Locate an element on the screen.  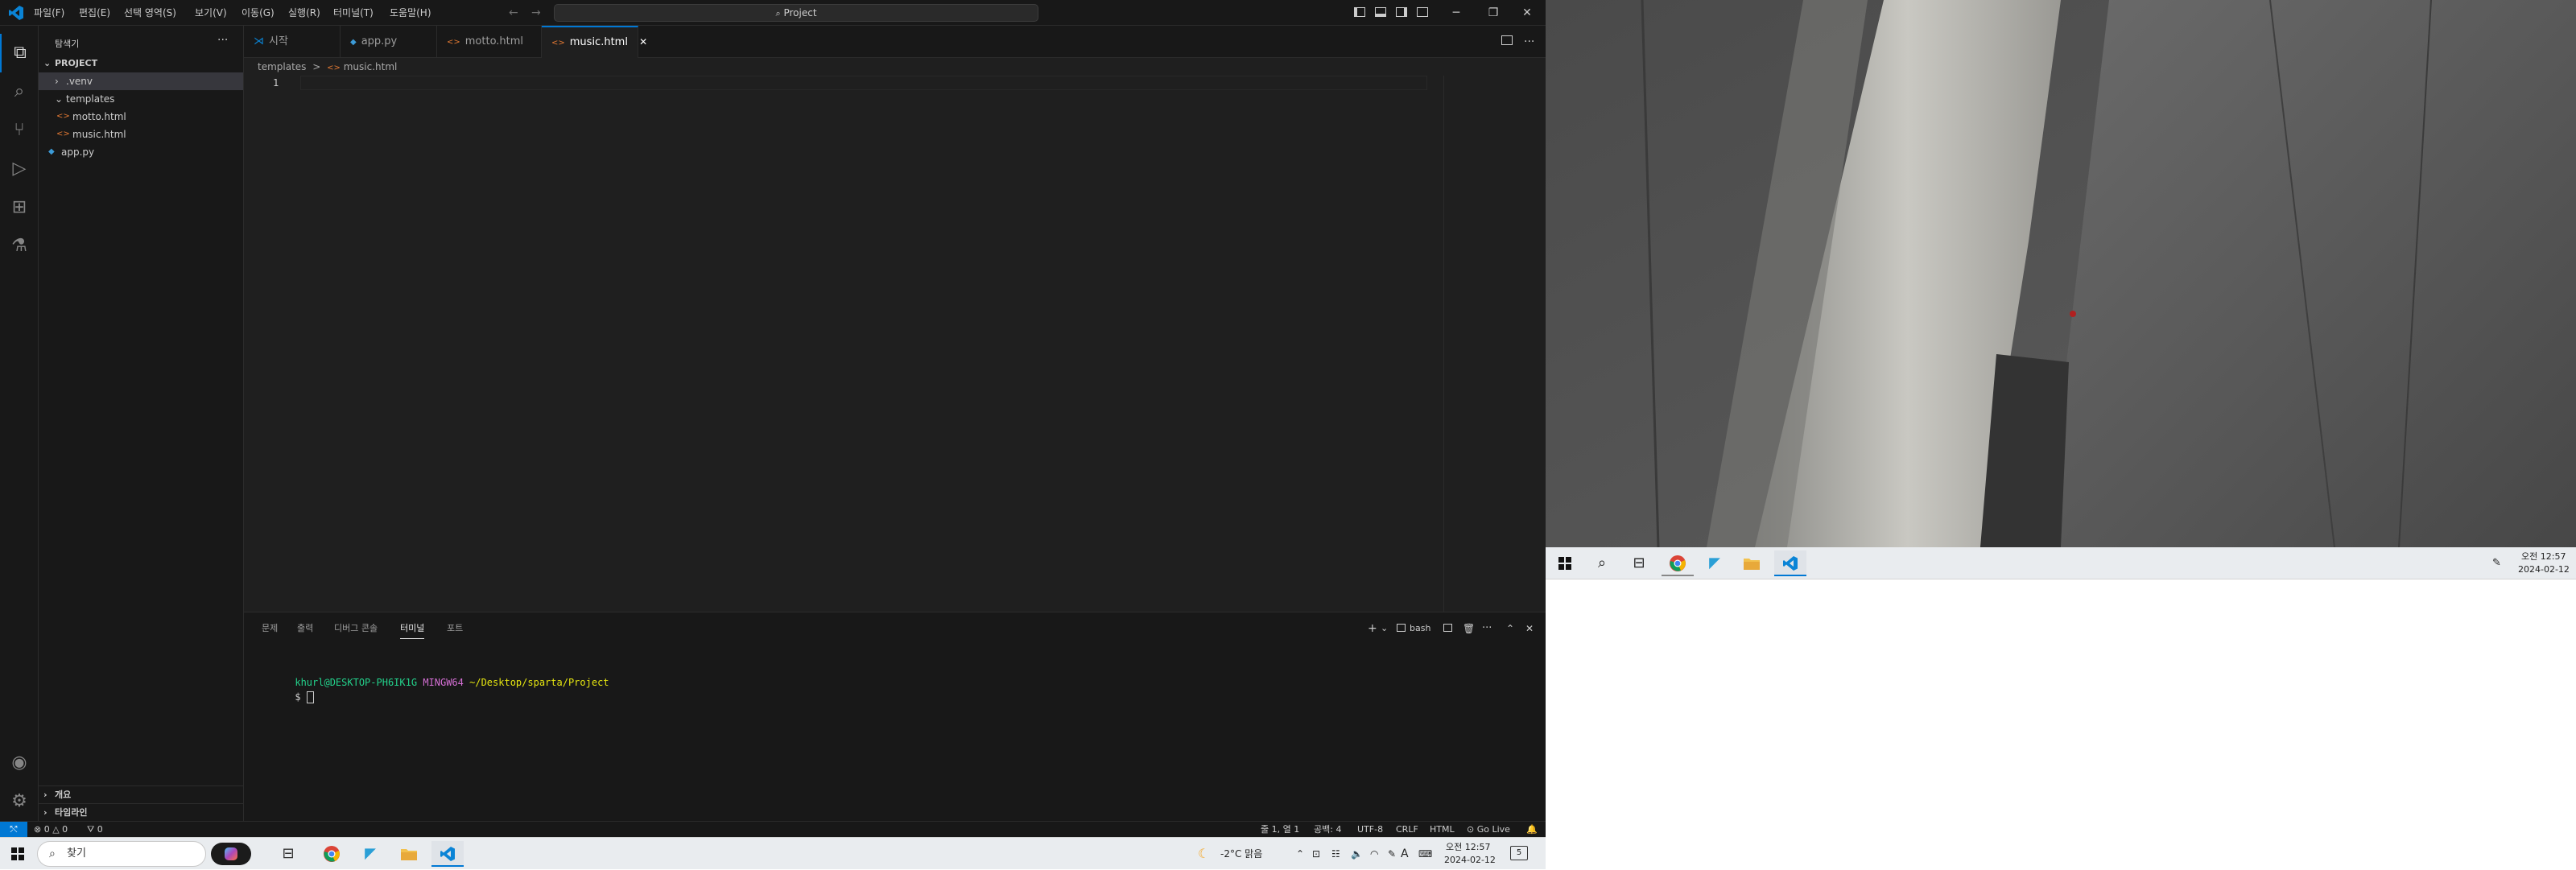
run-debug-icon: ▷ is located at coordinates (19, 169).